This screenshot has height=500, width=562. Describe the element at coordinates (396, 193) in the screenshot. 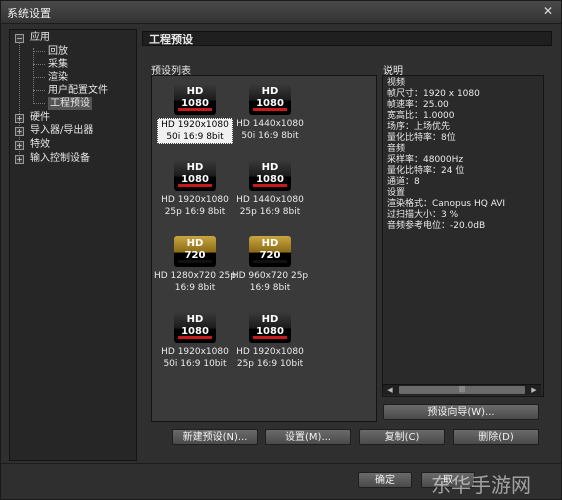

I see `desc-line: 设置` at that location.